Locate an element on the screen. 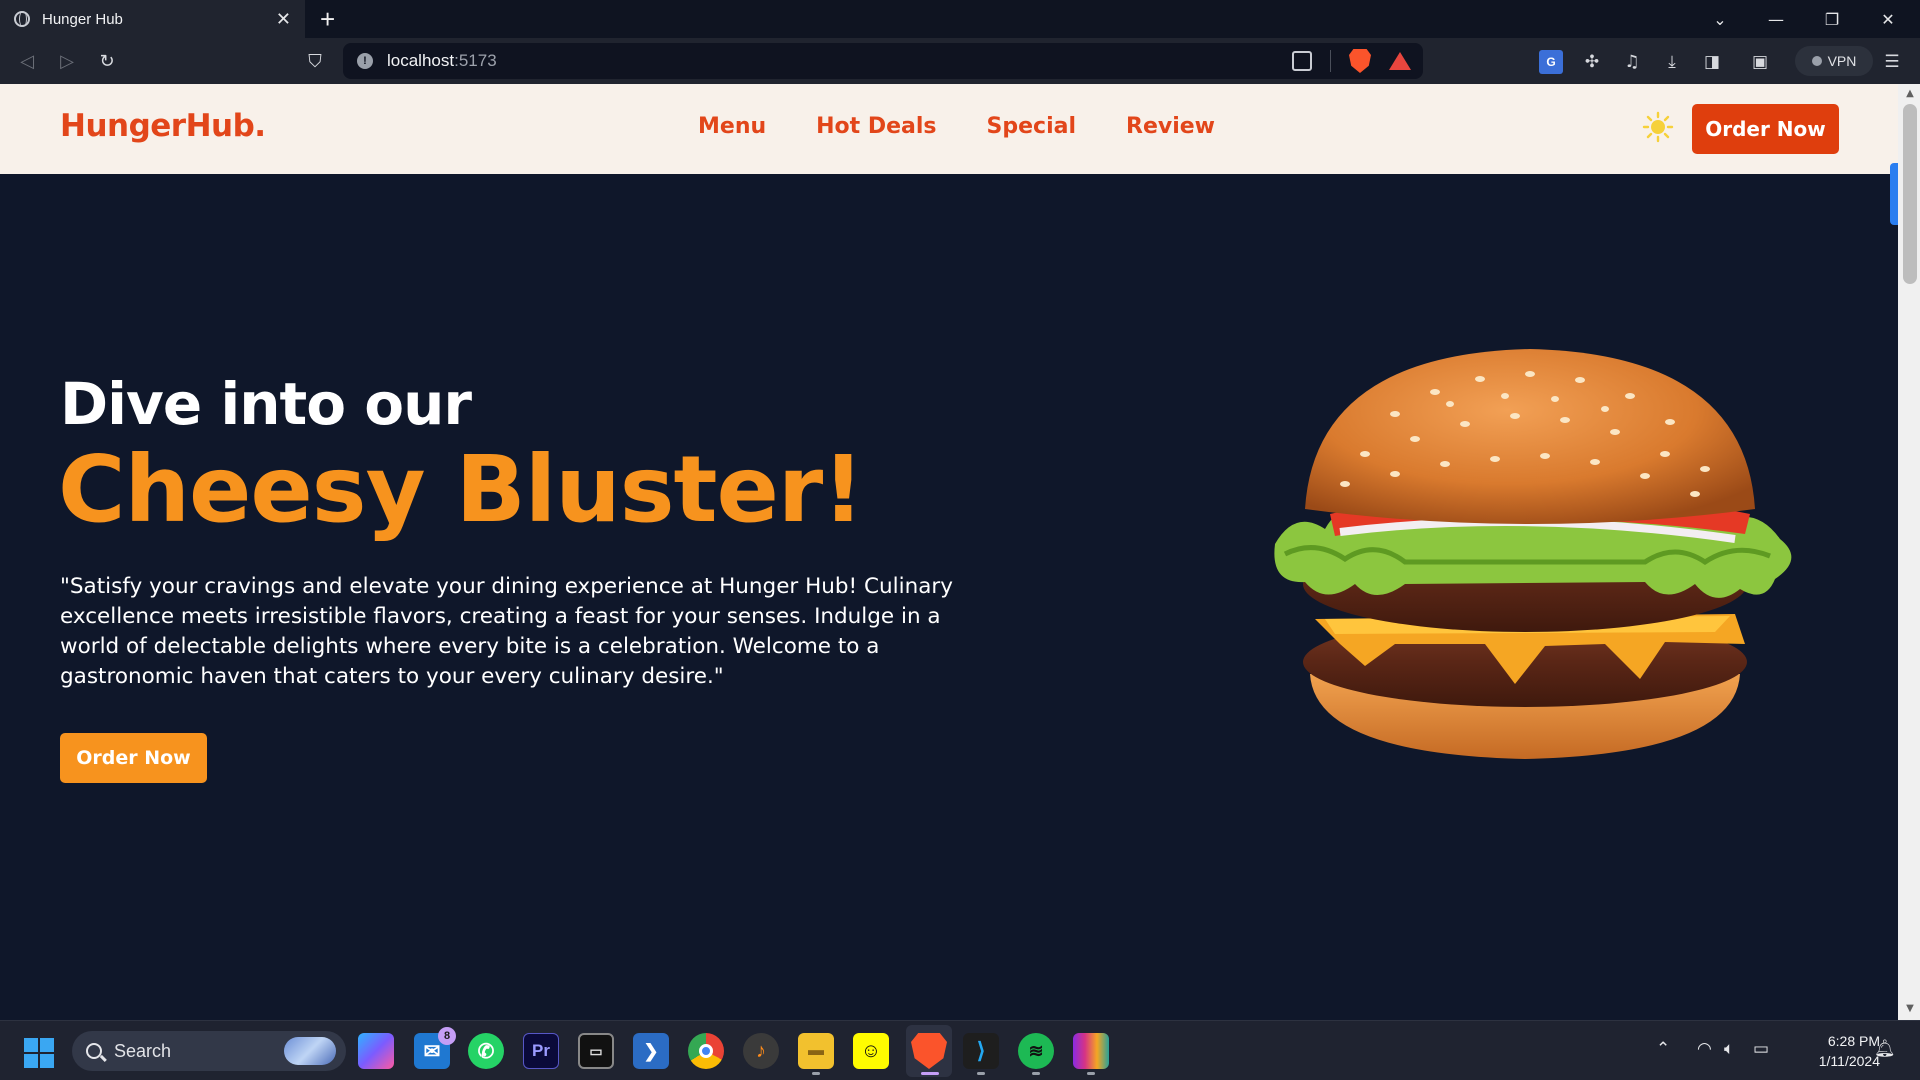  vpn-button: VPN is located at coordinates (1834, 61).